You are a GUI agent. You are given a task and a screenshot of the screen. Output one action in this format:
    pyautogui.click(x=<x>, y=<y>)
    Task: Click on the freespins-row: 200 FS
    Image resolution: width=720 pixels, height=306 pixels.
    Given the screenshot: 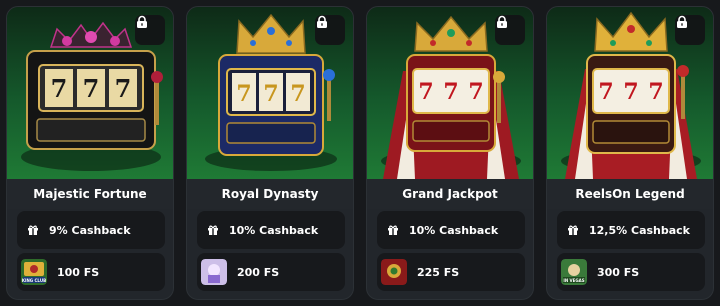 What is the action you would take?
    pyautogui.click(x=271, y=272)
    